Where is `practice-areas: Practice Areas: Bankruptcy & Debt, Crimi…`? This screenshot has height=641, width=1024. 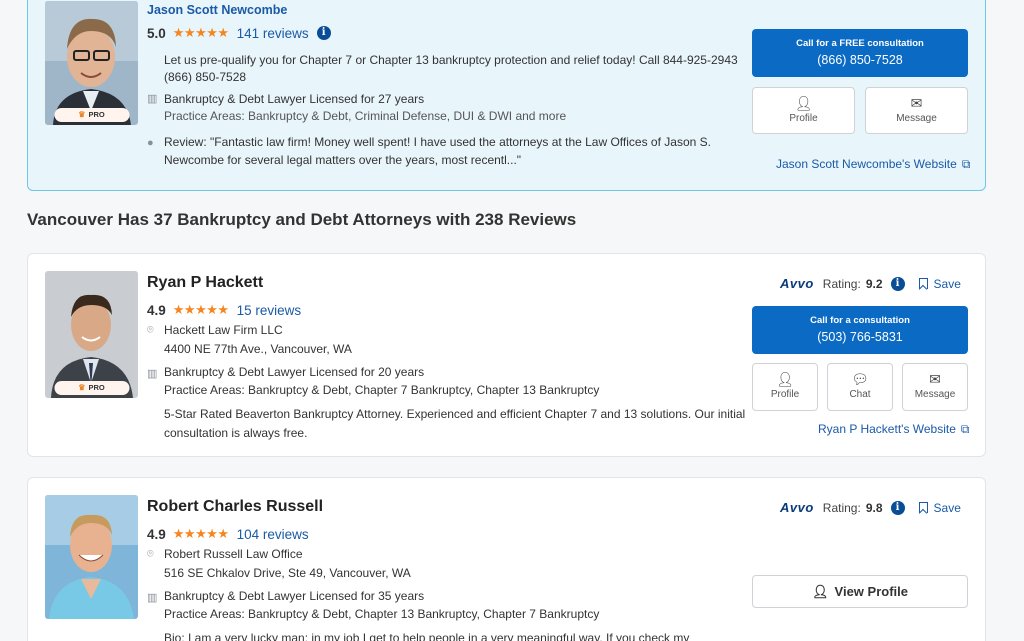 practice-areas: Practice Areas: Bankruptcy & Debt, Crimi… is located at coordinates (365, 116).